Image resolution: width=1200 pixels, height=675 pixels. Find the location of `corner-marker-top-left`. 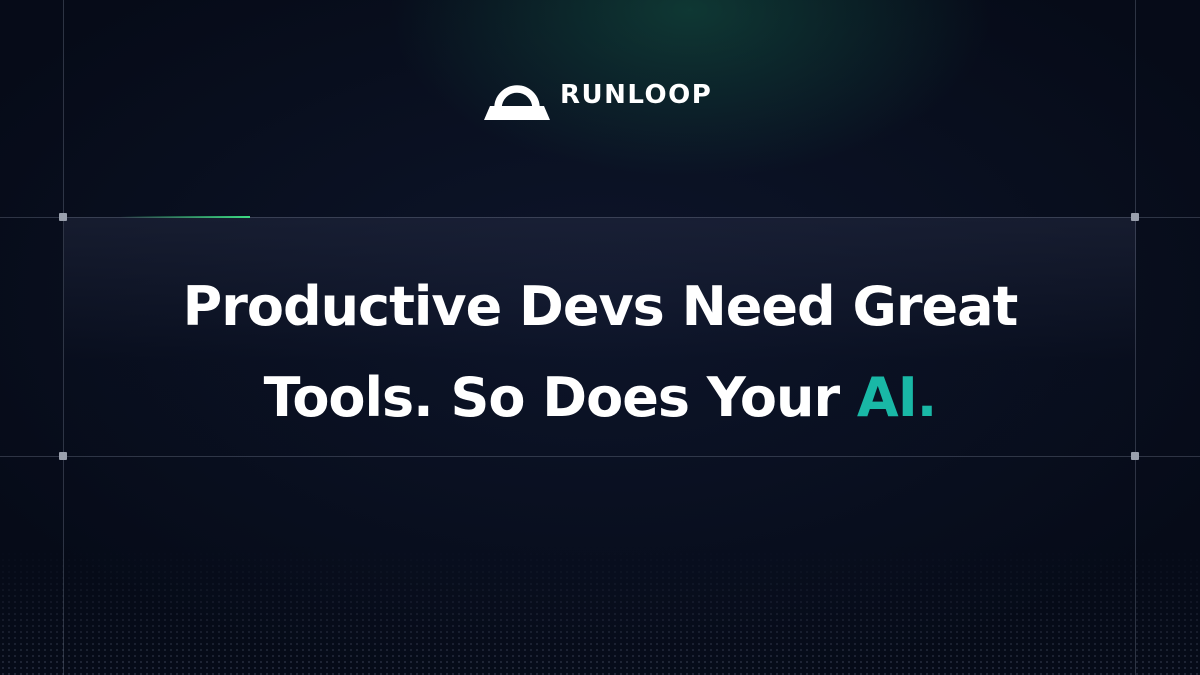

corner-marker-top-left is located at coordinates (63, 217).